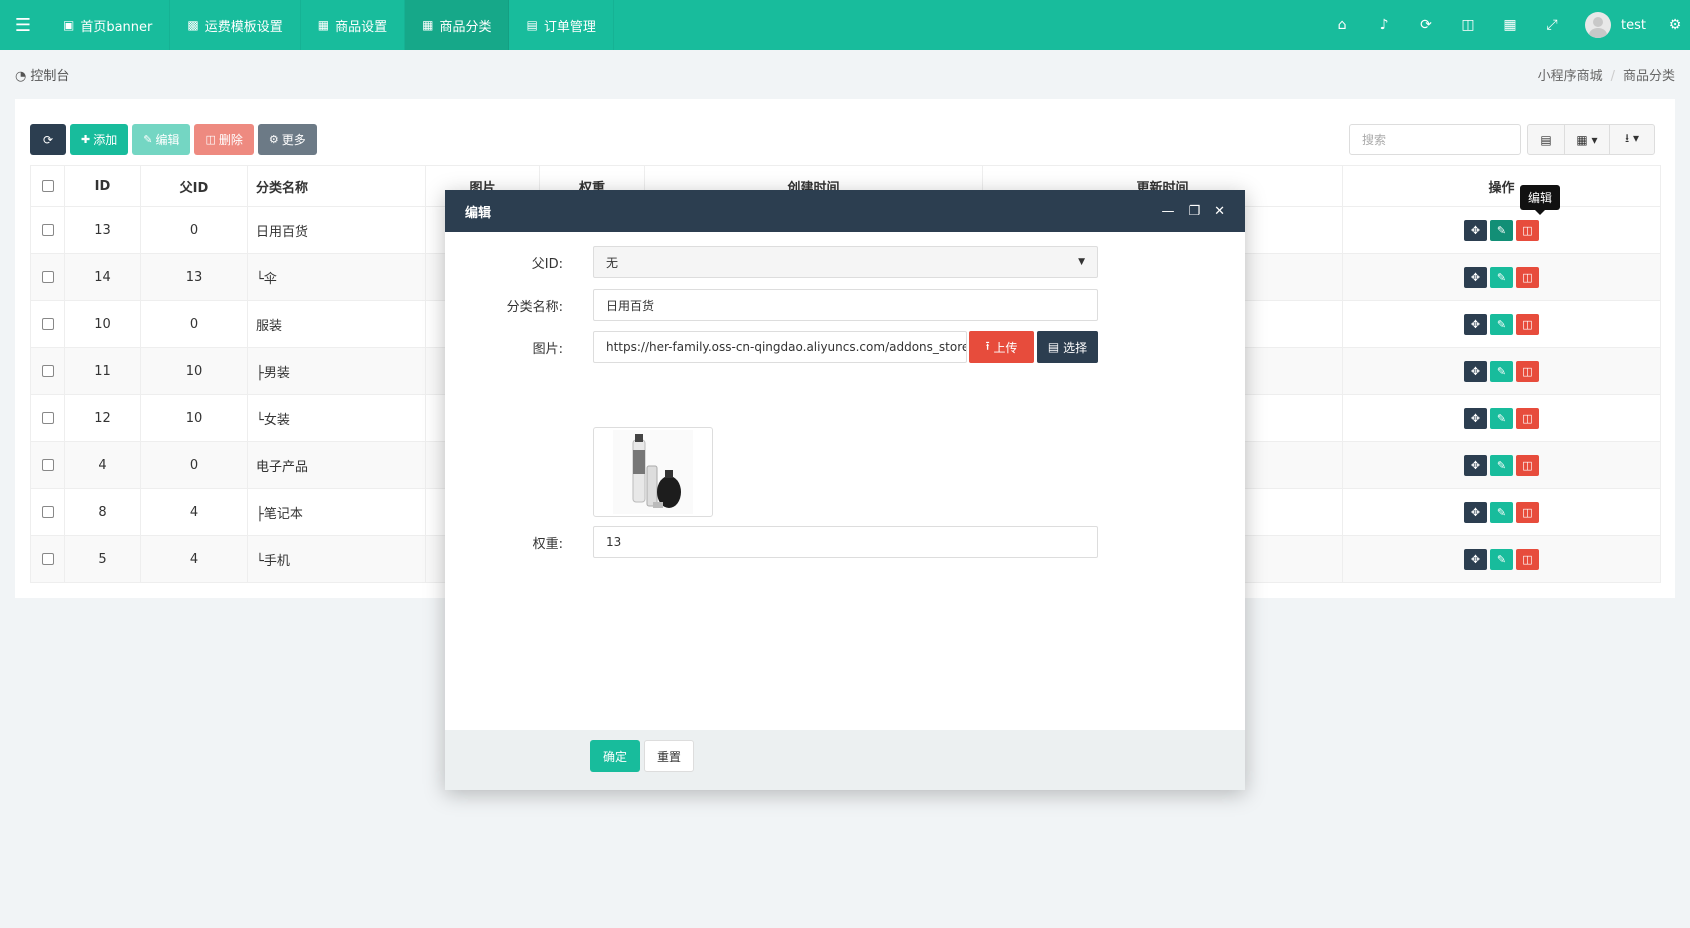 The height and width of the screenshot is (928, 1690). I want to click on pid-select: 无 ▼, so click(845, 262).